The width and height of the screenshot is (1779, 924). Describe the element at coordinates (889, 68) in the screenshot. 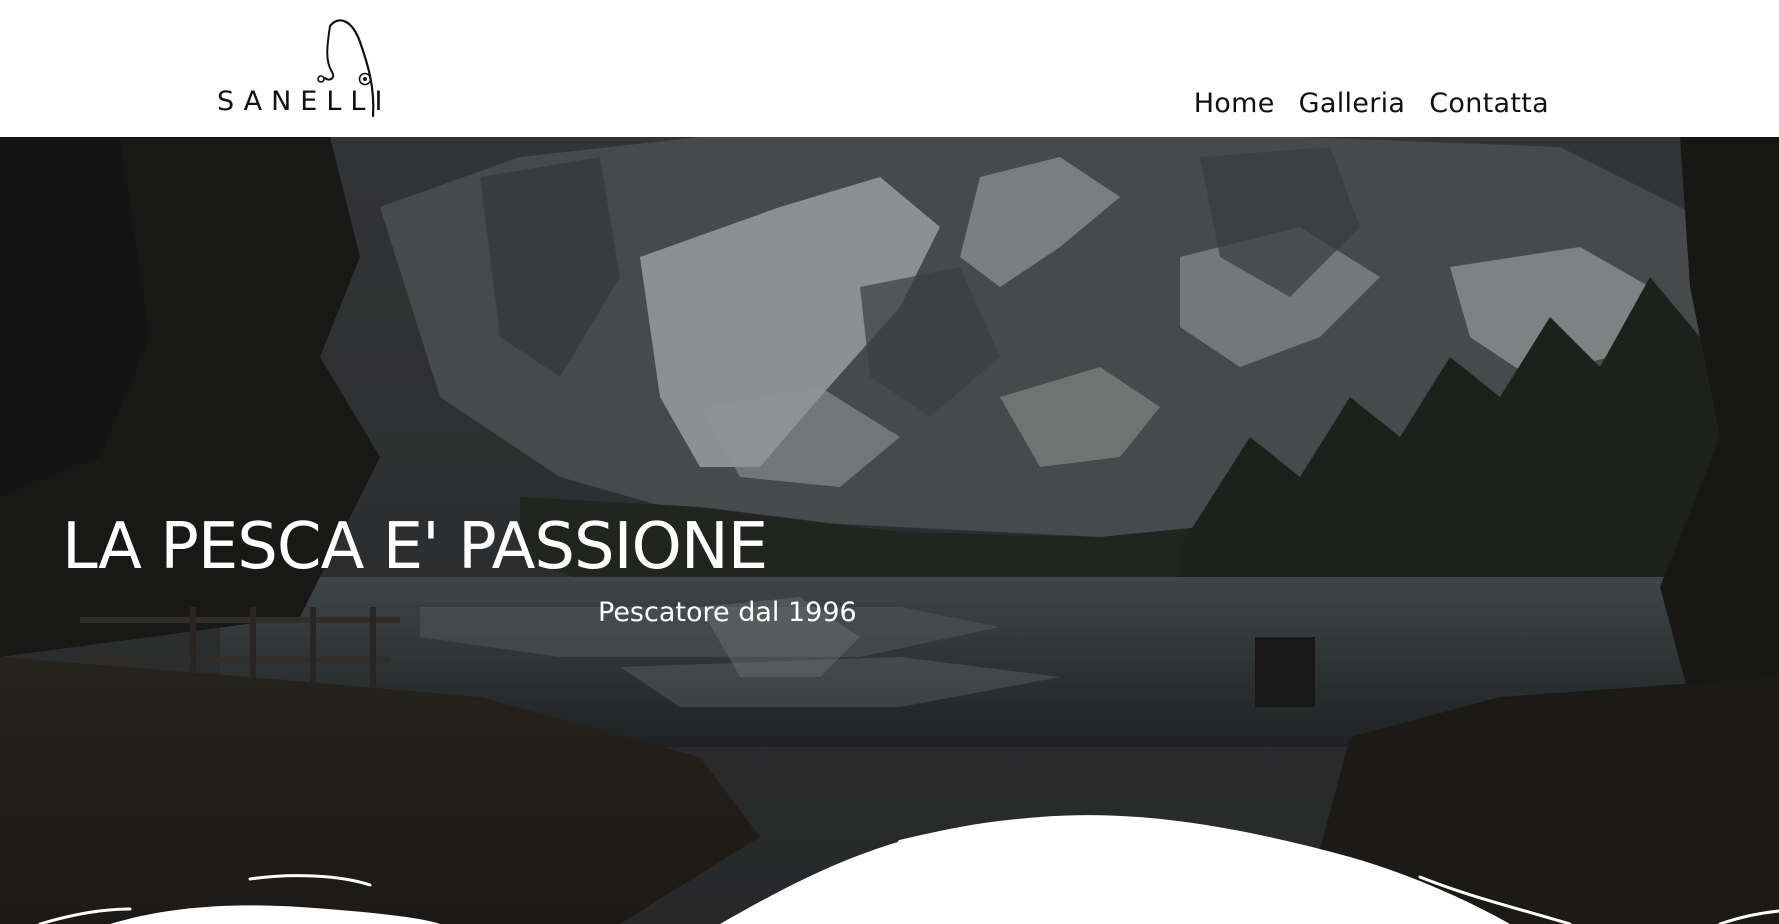

I see `site-header: SANELLI Home Galleria Contatta` at that location.